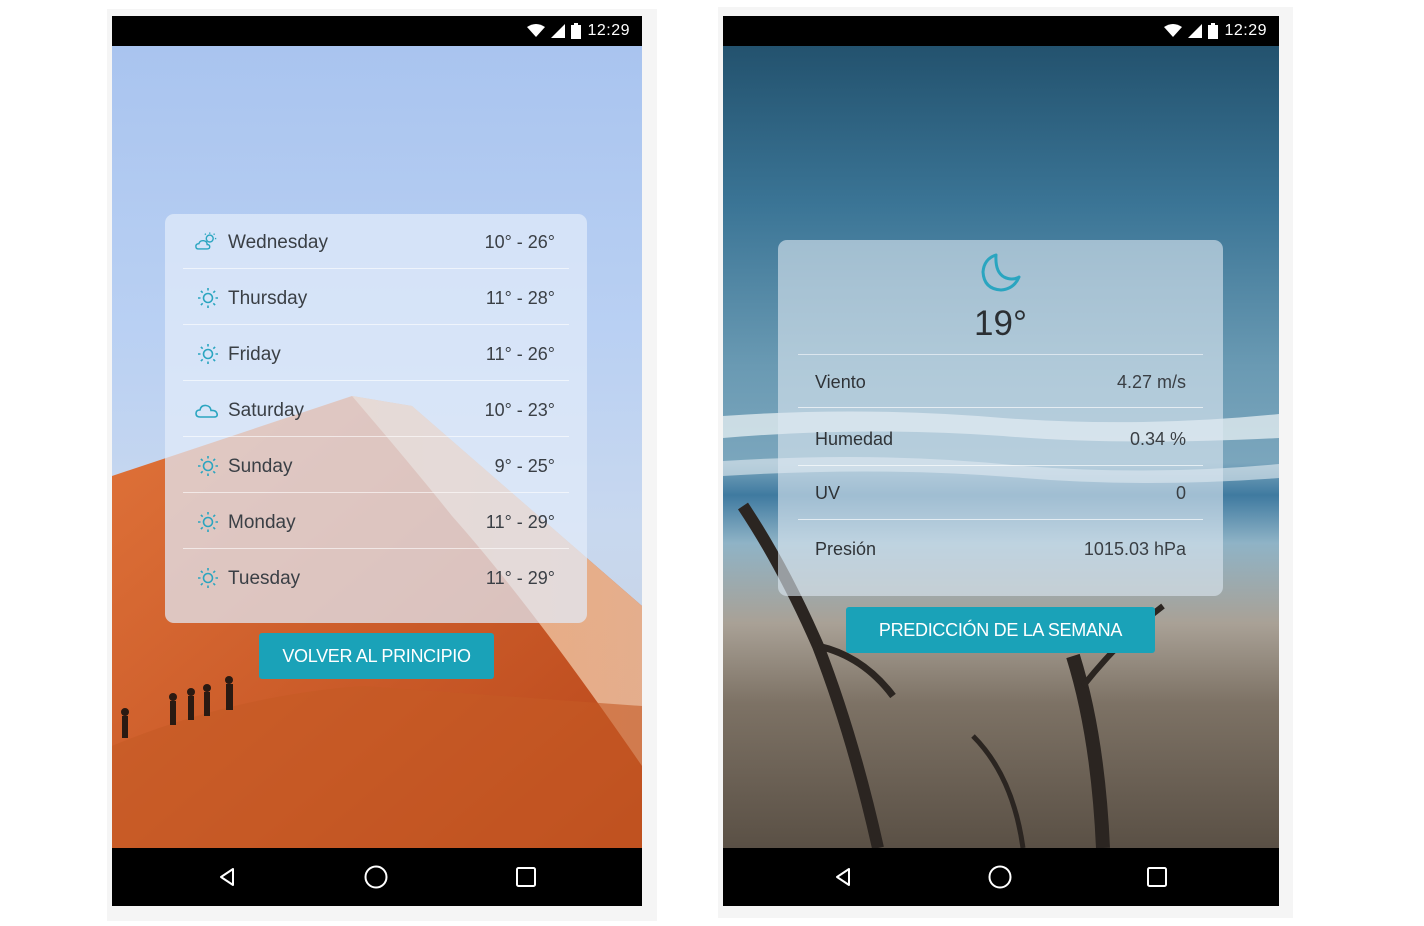 This screenshot has width=1424, height=926. I want to click on detail-value: 0, so click(1180, 493).